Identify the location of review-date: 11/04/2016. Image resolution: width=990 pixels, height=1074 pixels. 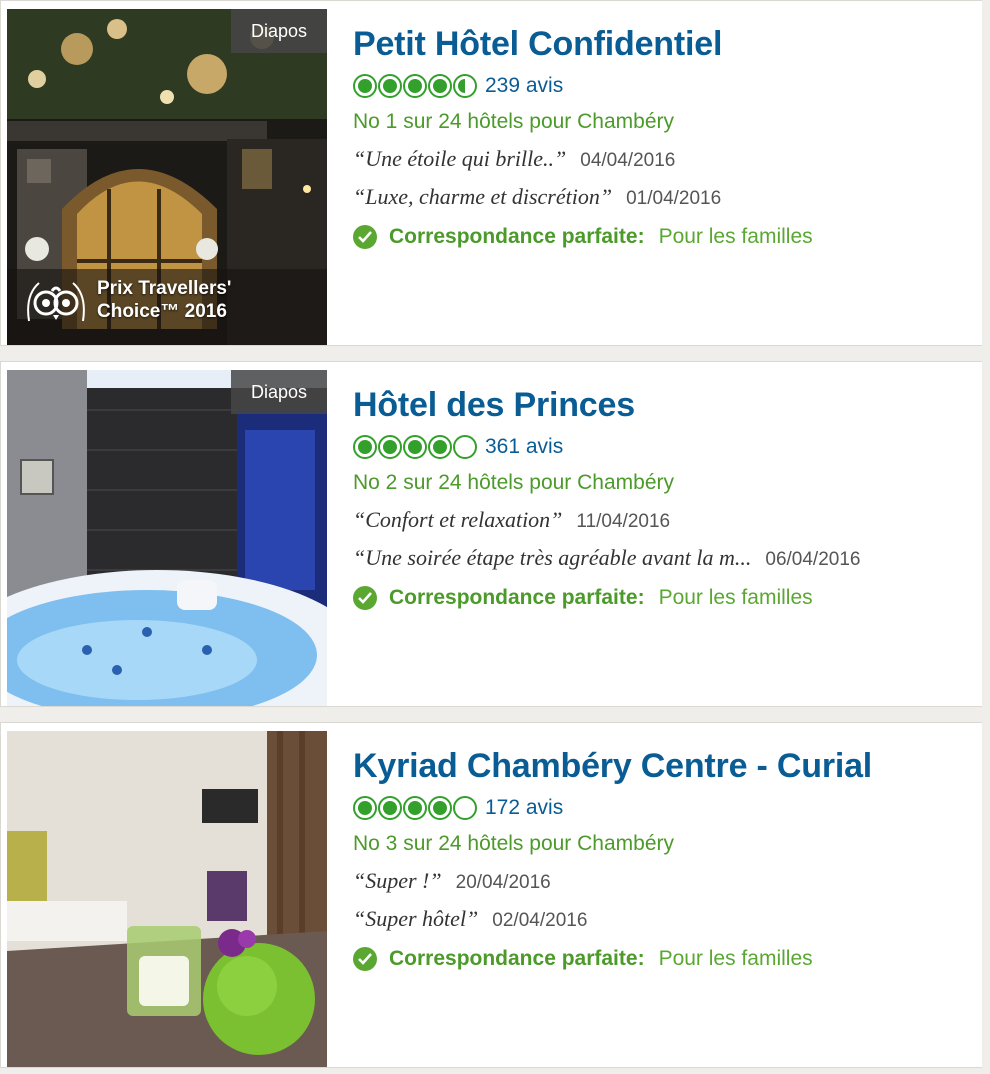
(623, 521).